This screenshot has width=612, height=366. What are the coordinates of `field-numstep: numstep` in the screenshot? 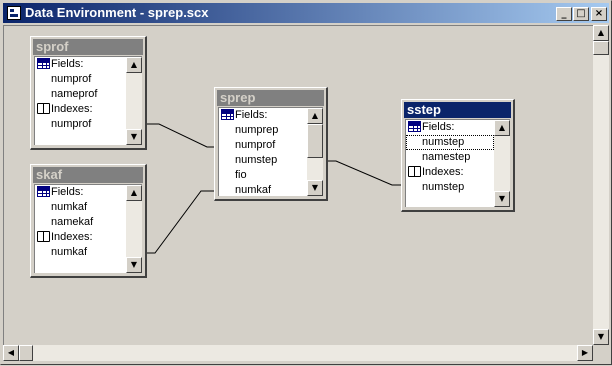 It's located at (263, 160).